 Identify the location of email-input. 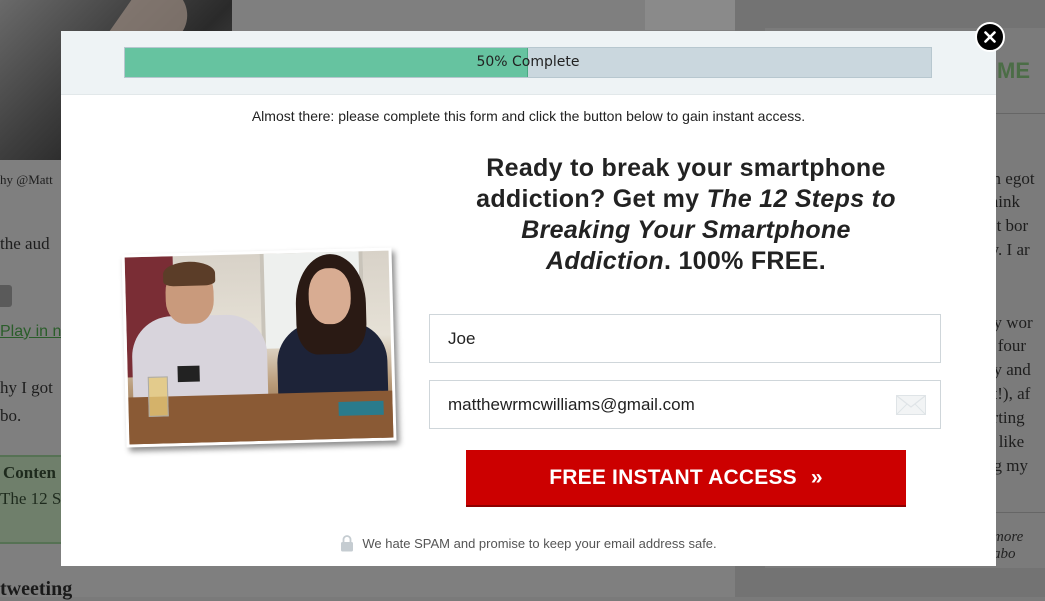
(685, 404).